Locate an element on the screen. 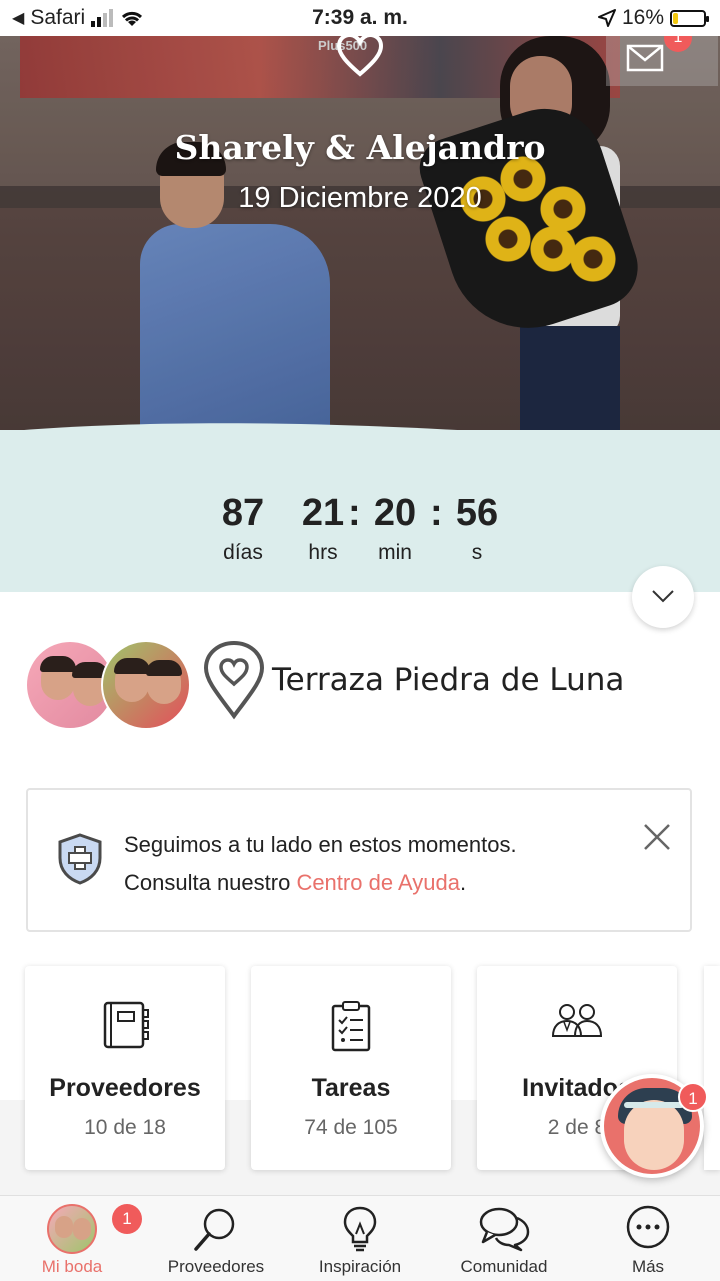 This screenshot has width=720, height=1281. checklist-icon is located at coordinates (351, 1026).